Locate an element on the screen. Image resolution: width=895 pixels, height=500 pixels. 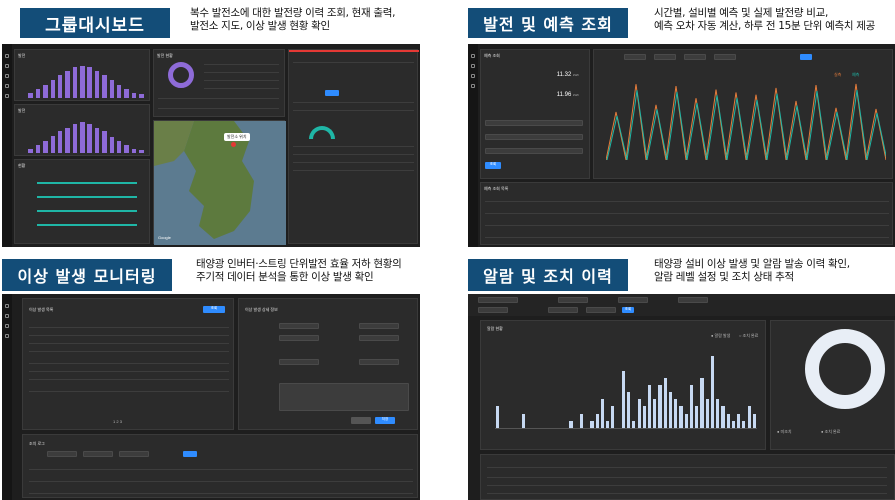
description-line-2: 발전소 지도, 이상 발생 현황 확인 is located at coordinates (260, 26).